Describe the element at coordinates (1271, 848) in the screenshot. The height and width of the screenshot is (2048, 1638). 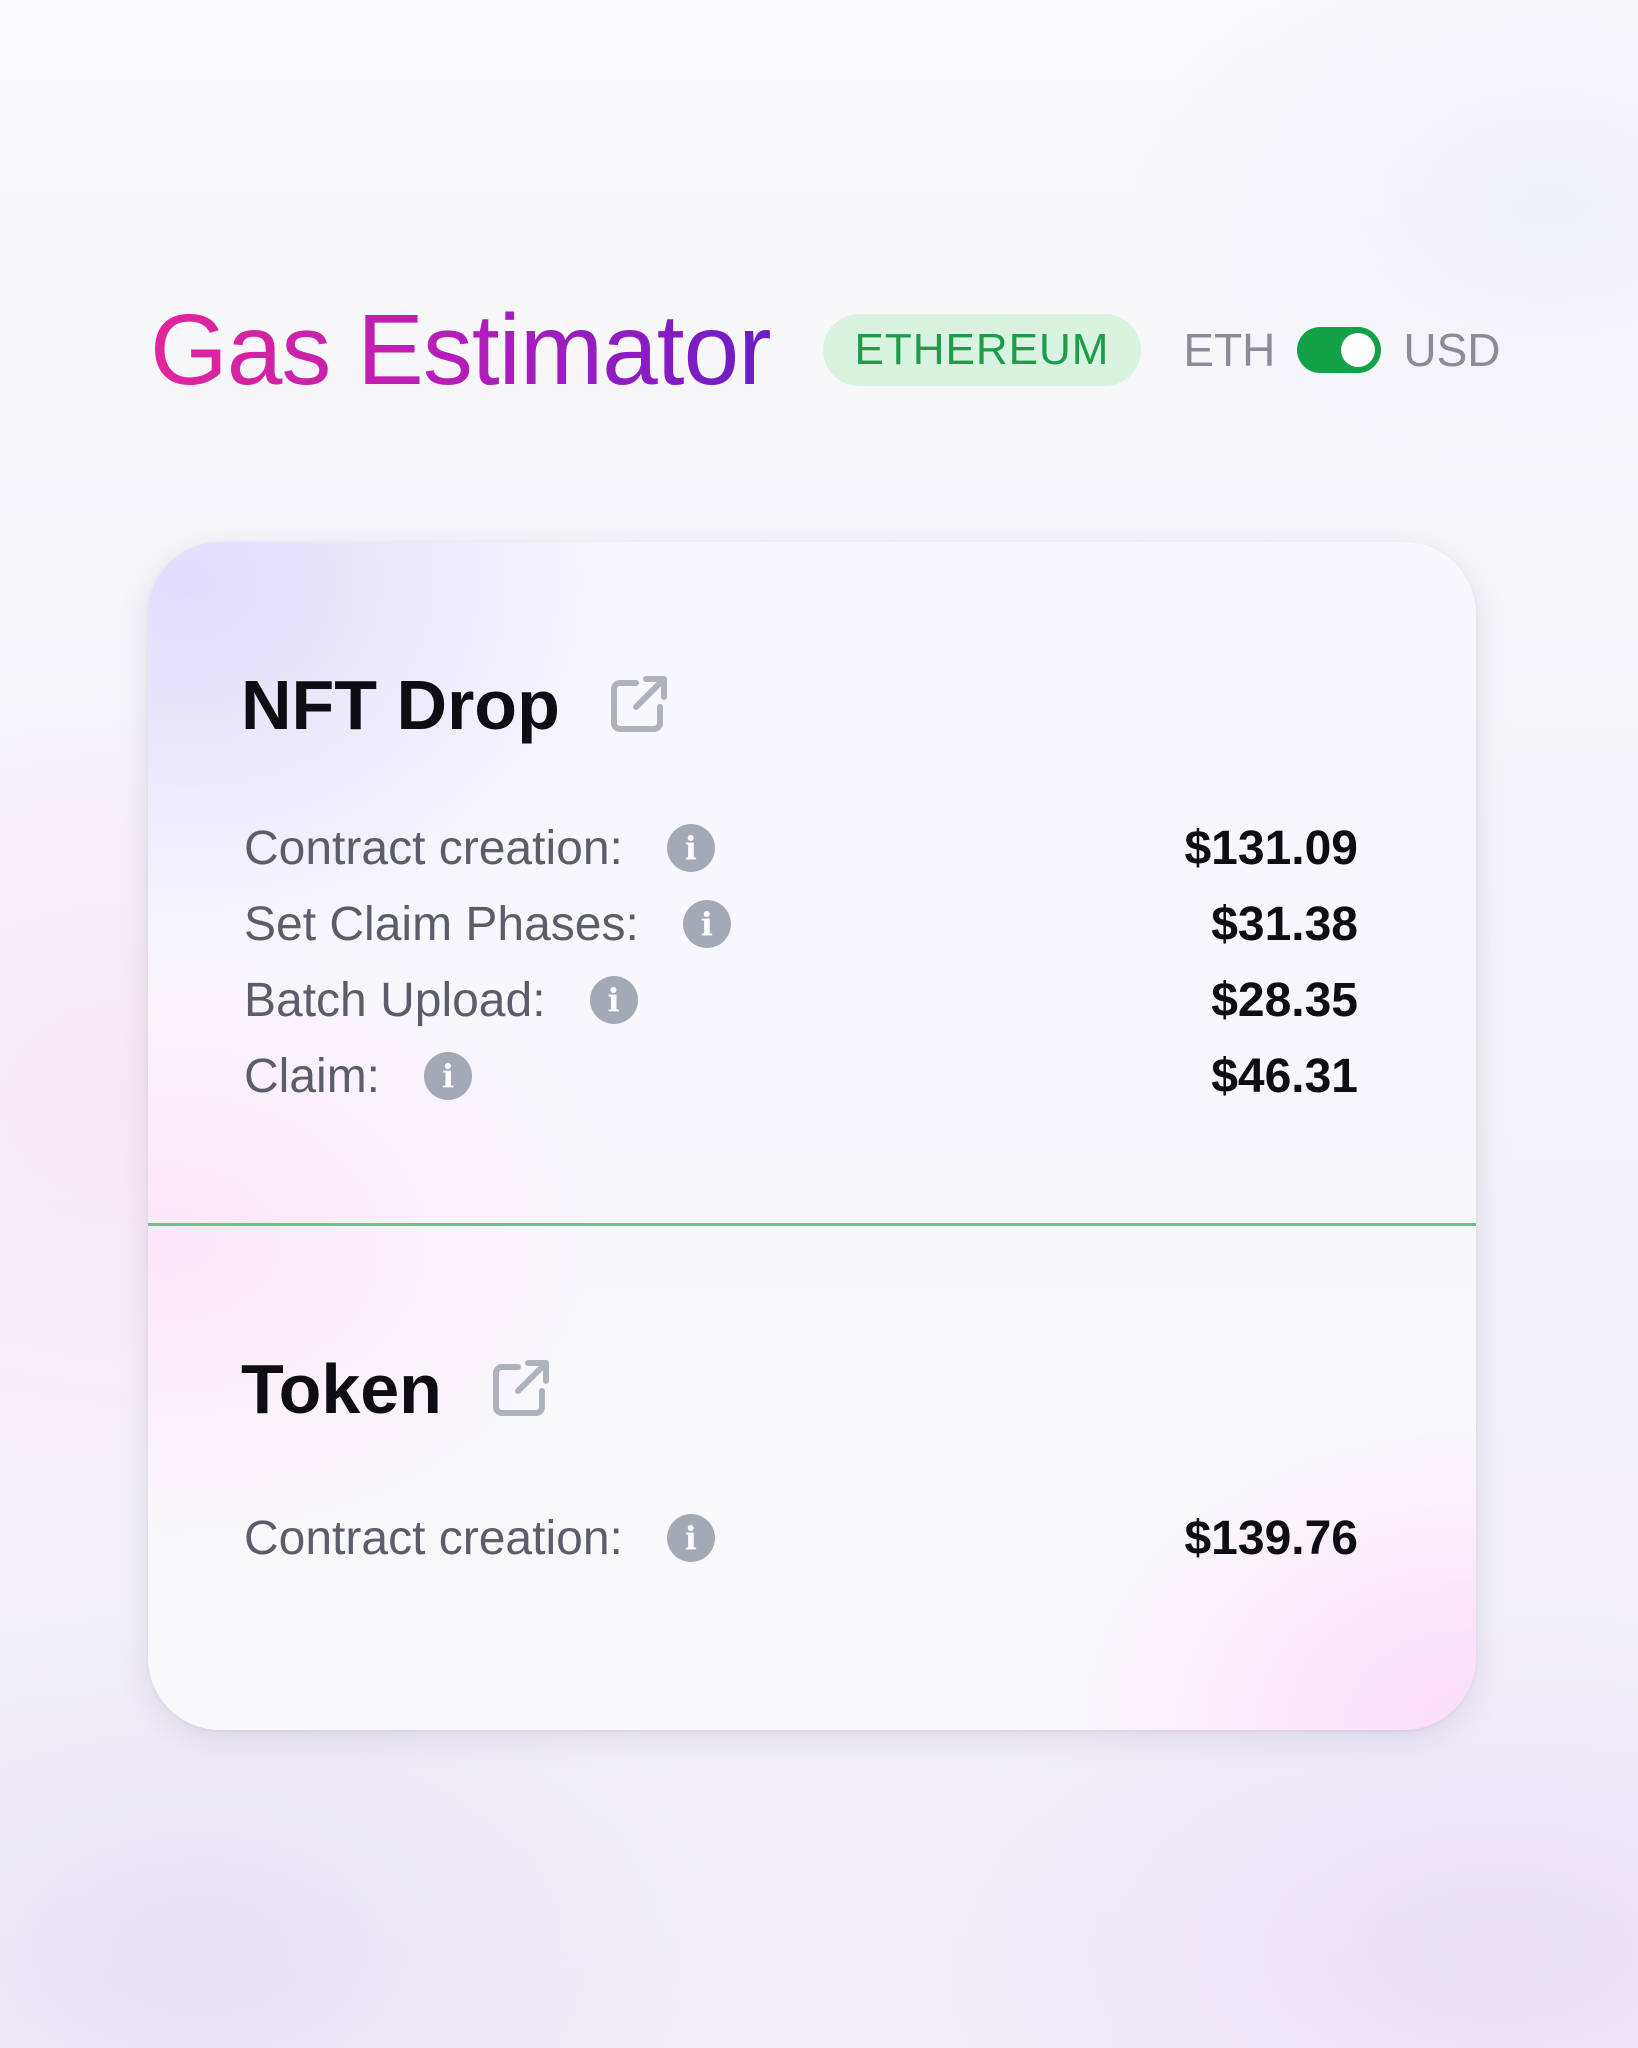
I see `row-value: $131.09` at that location.